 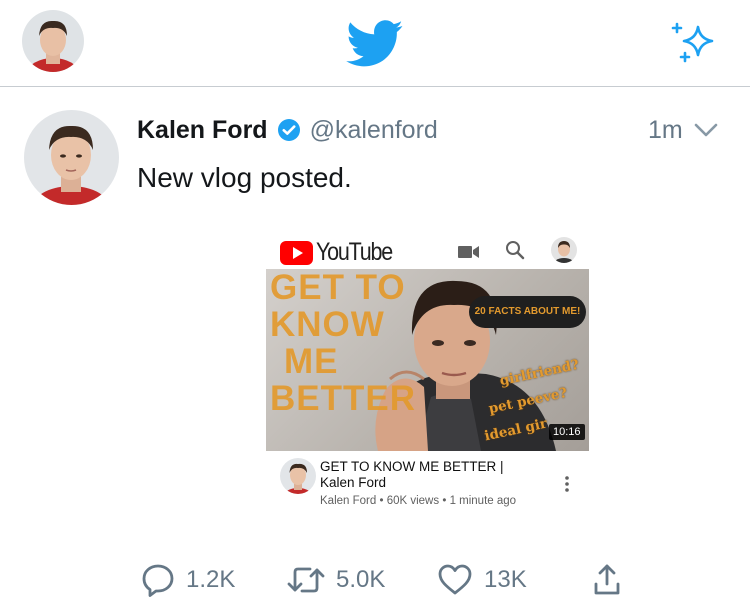 I want to click on view-count: 60K views, so click(x=413, y=501).